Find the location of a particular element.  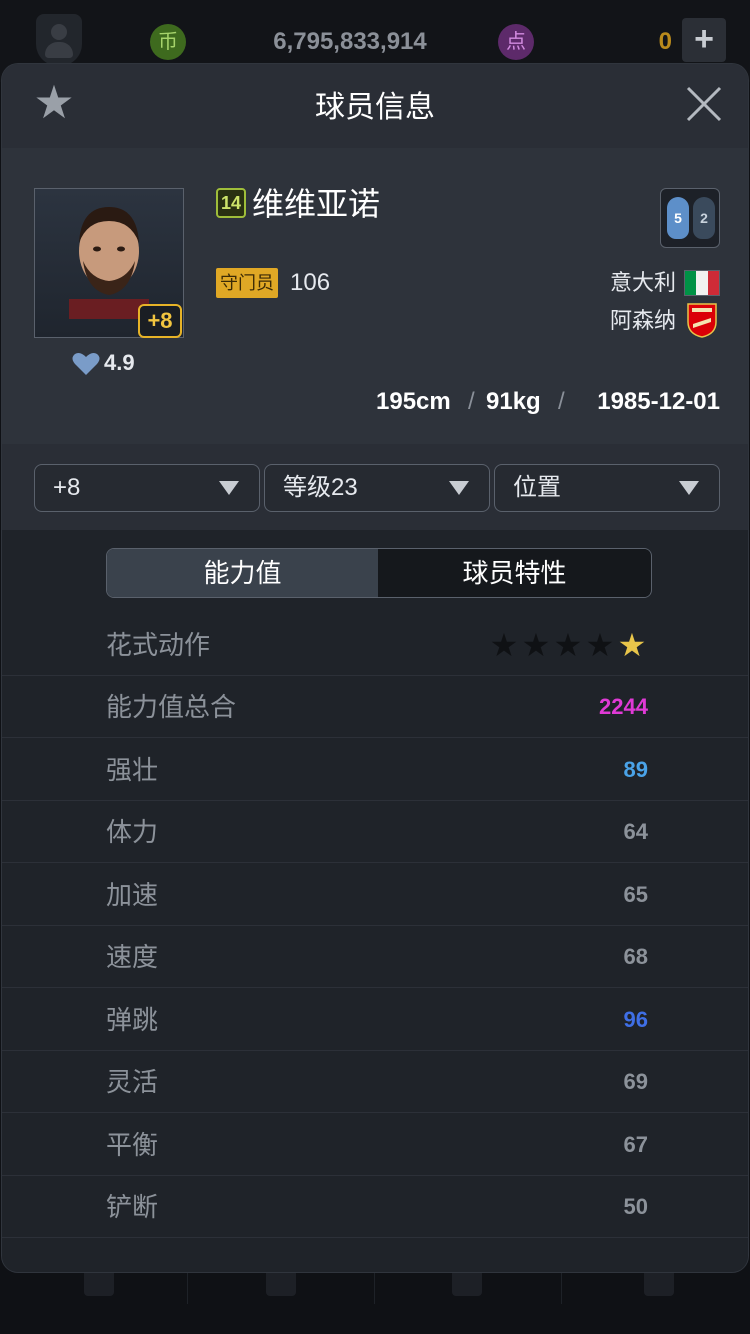

left-foot-icon: 5 is located at coordinates (678, 218).